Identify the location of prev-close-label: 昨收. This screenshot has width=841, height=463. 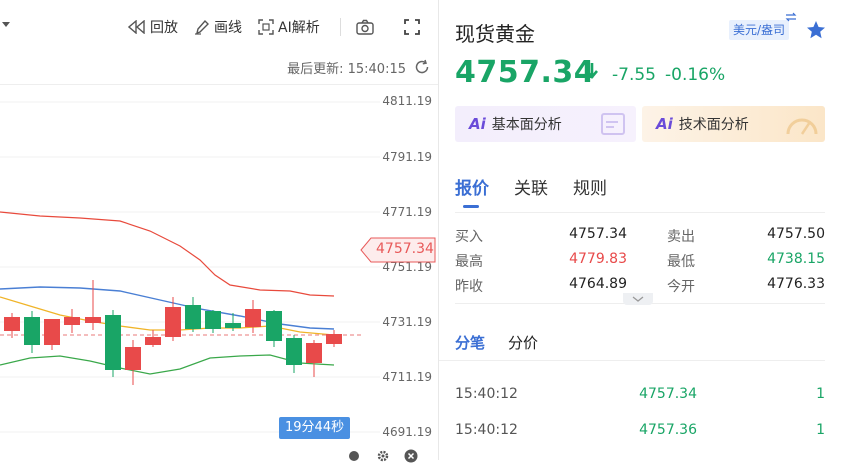
(469, 287).